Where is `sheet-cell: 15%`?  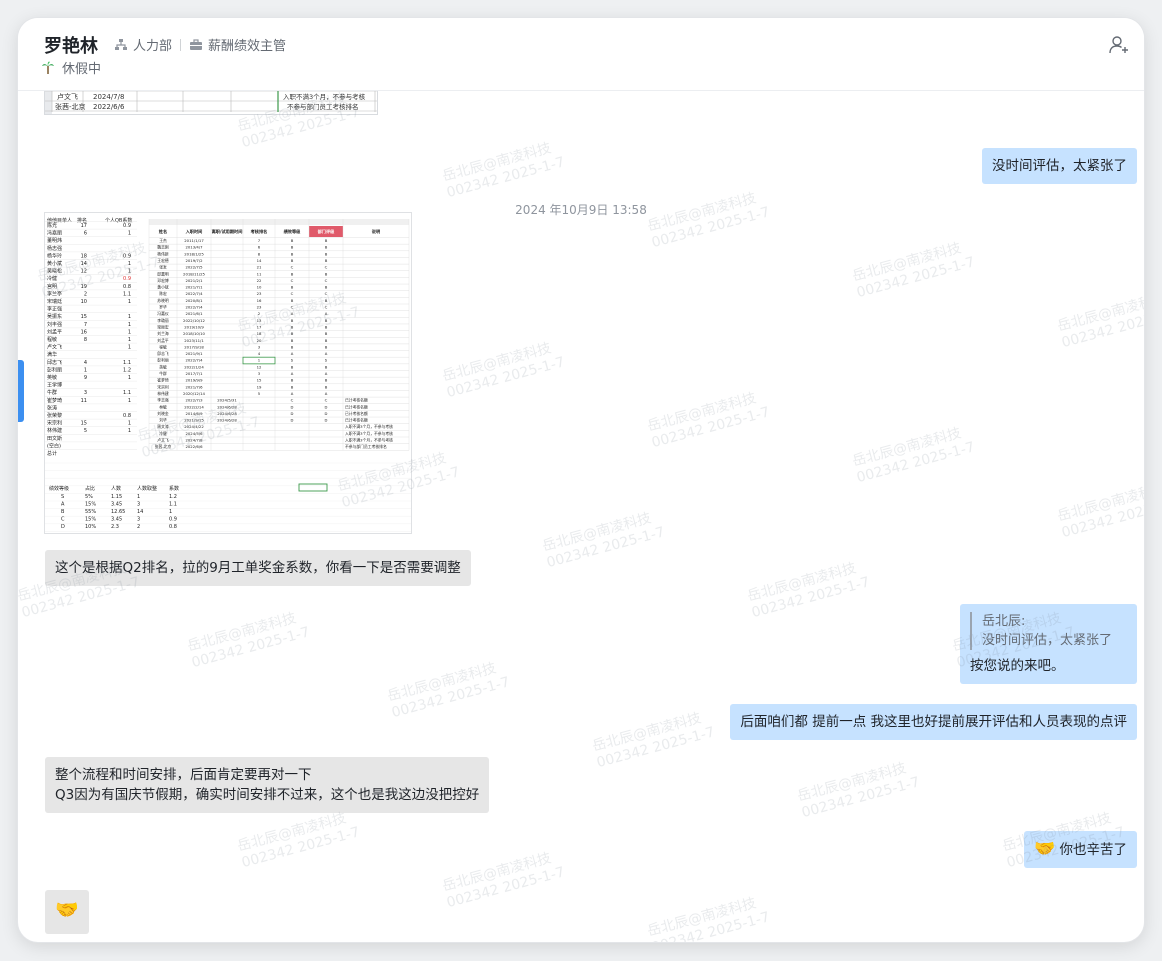 sheet-cell: 15% is located at coordinates (90, 520).